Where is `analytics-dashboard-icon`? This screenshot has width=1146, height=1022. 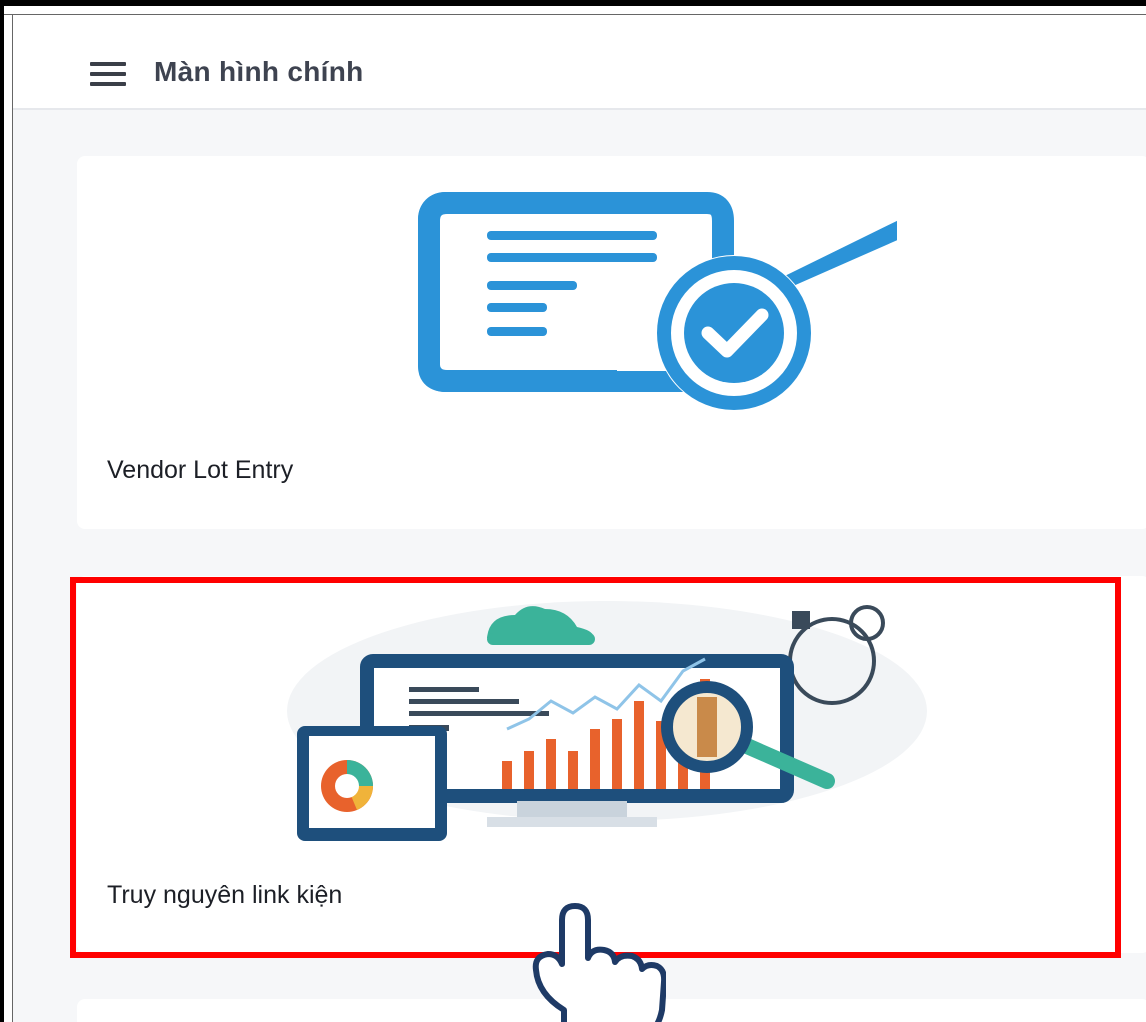 analytics-dashboard-icon is located at coordinates (607, 721).